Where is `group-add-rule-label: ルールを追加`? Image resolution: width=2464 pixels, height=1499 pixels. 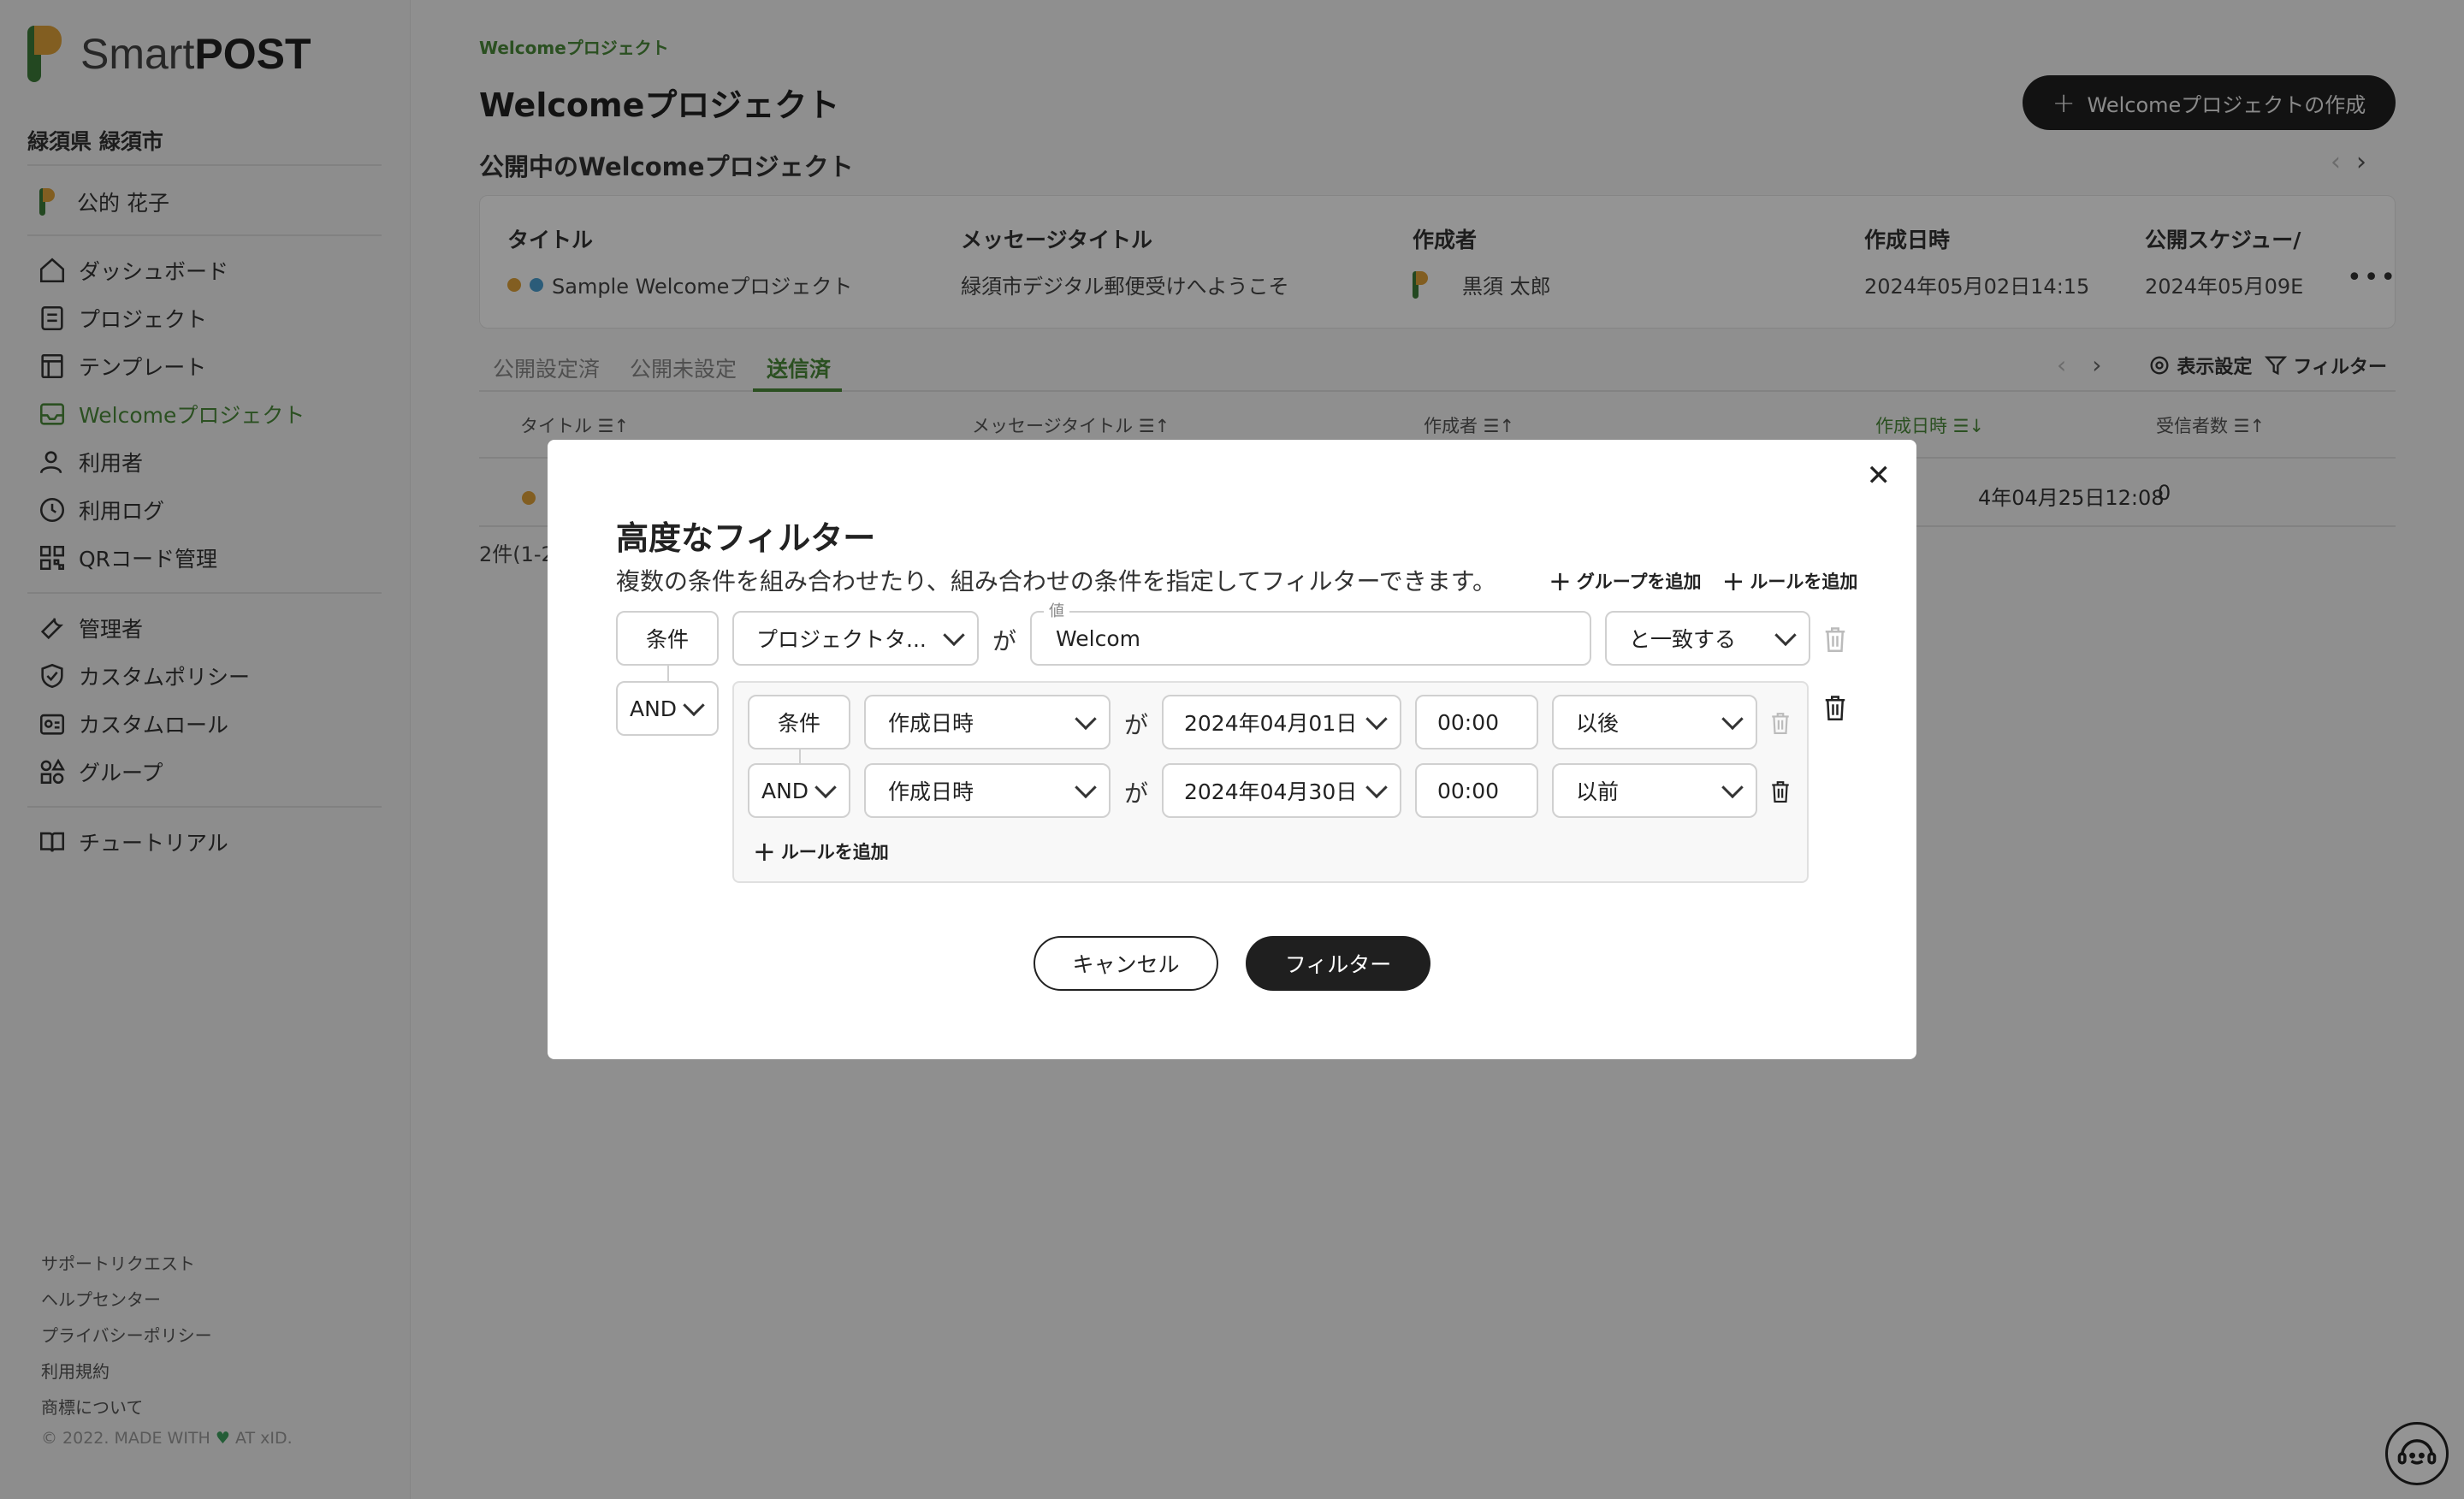
group-add-rule-label: ルールを追加 is located at coordinates (834, 852).